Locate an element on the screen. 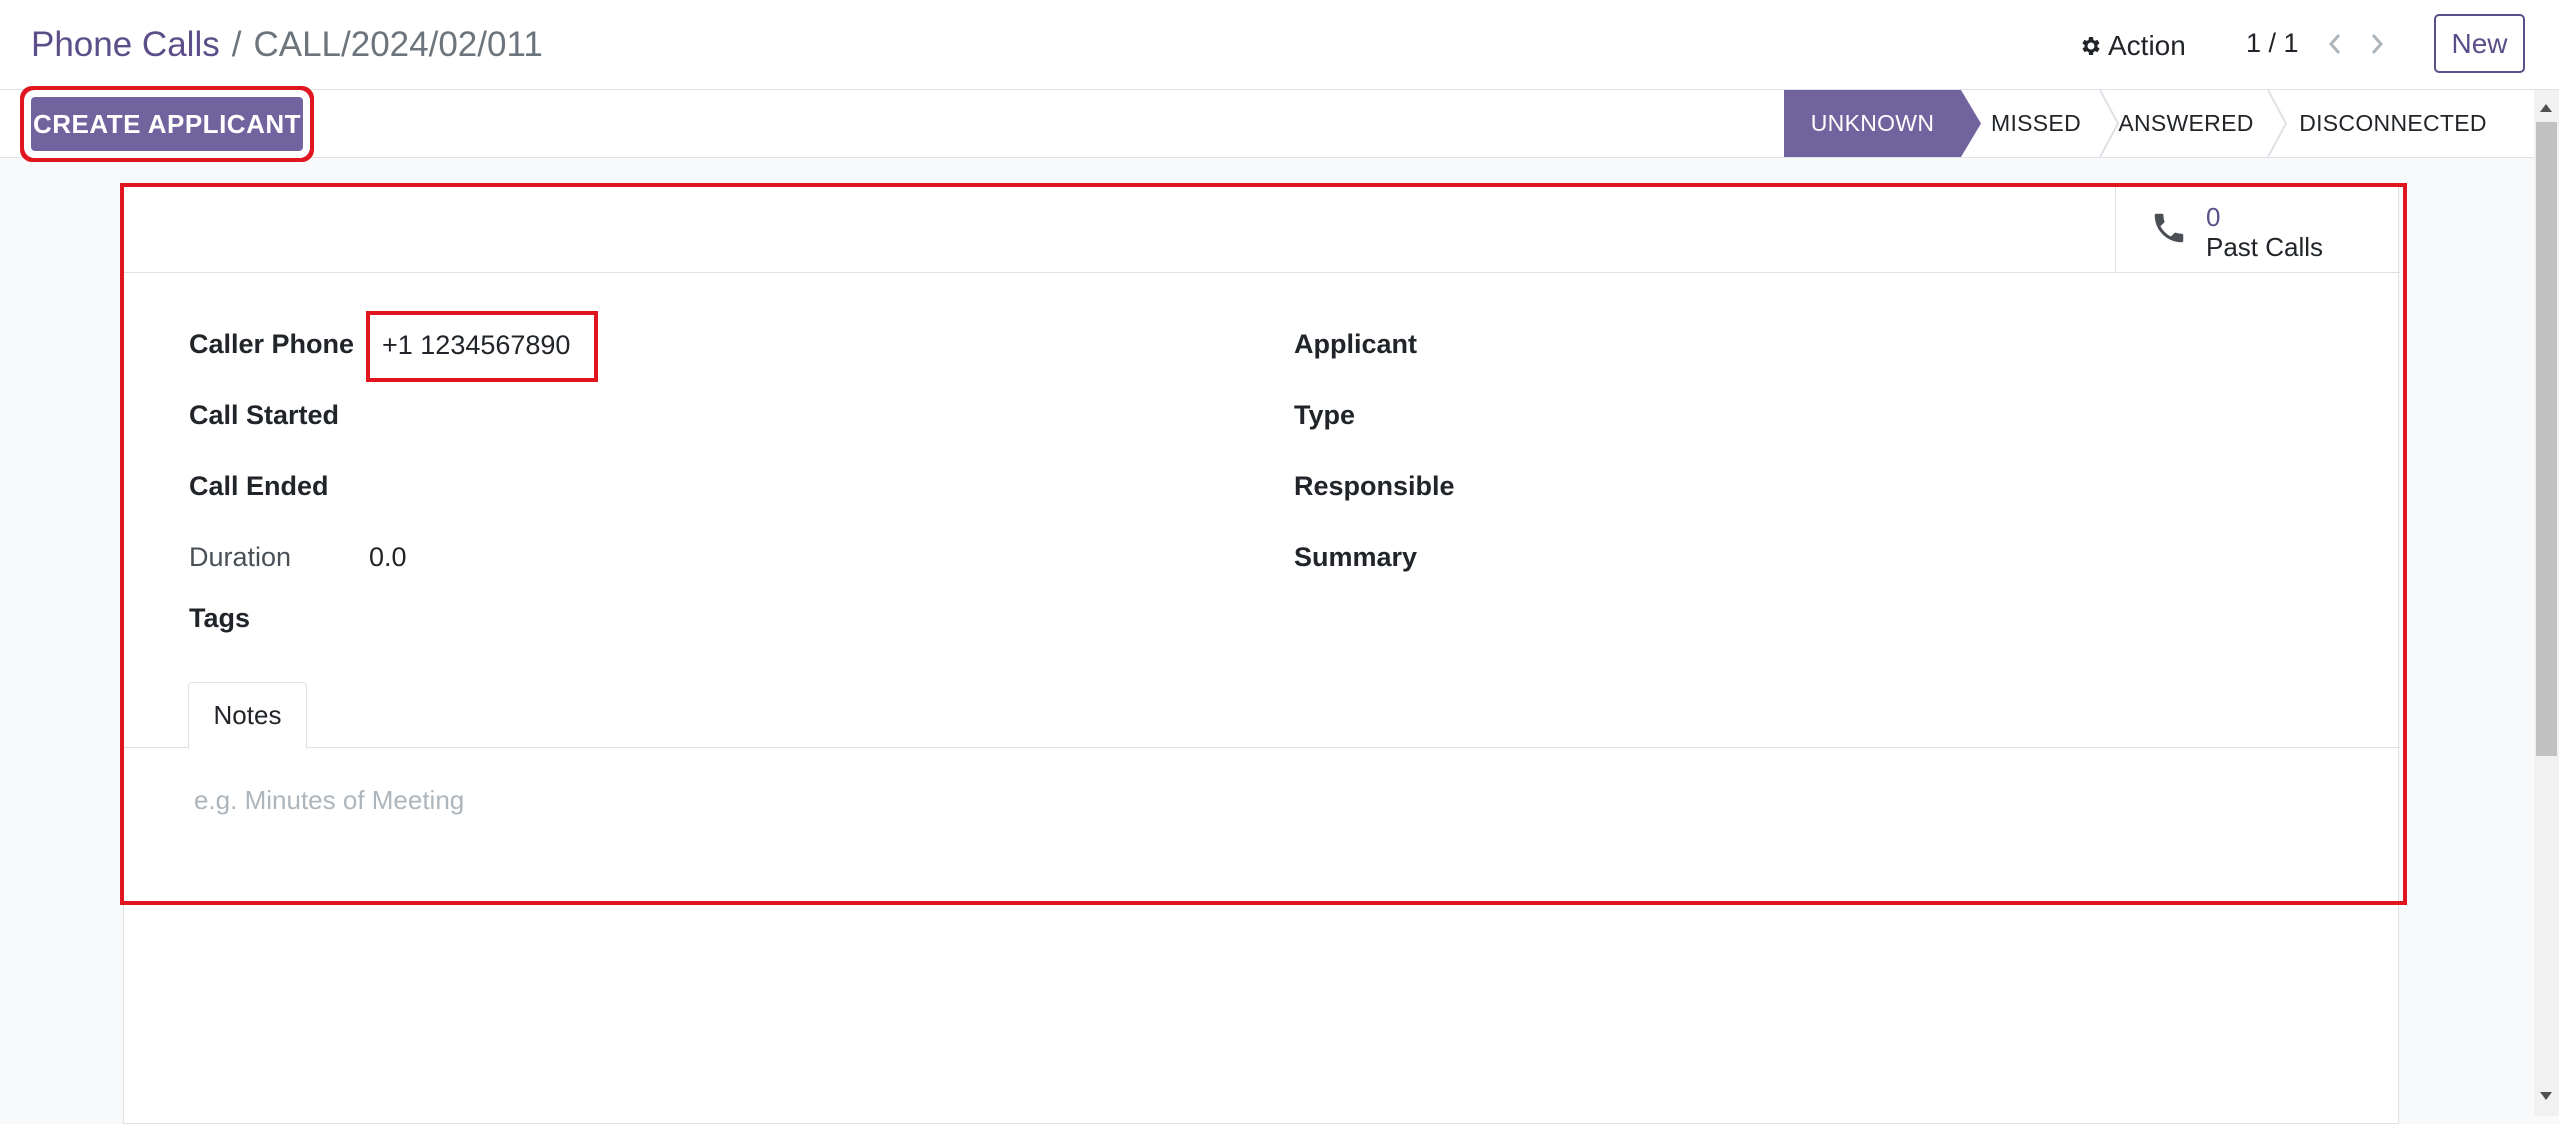 Image resolution: width=2559 pixels, height=1124 pixels. duration-label: Duration is located at coordinates (240, 557).